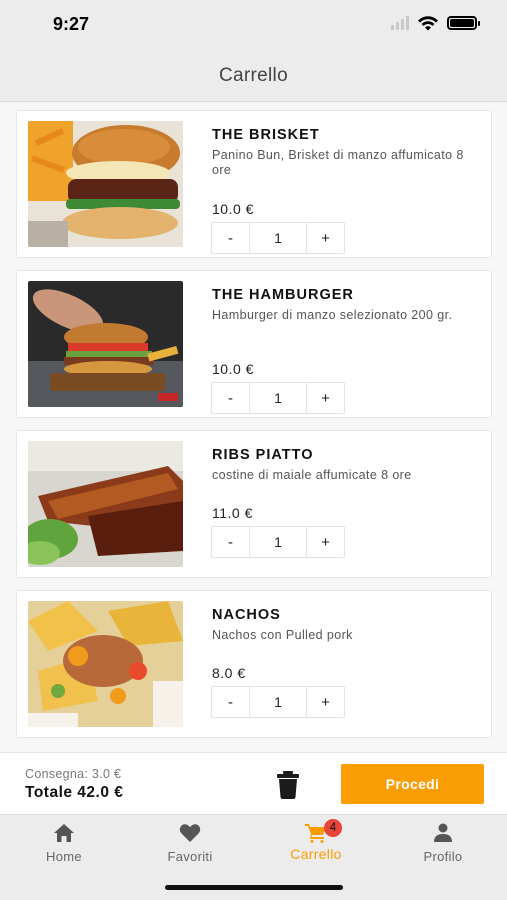  I want to click on tab-favoriti: Favoriti, so click(190, 843).